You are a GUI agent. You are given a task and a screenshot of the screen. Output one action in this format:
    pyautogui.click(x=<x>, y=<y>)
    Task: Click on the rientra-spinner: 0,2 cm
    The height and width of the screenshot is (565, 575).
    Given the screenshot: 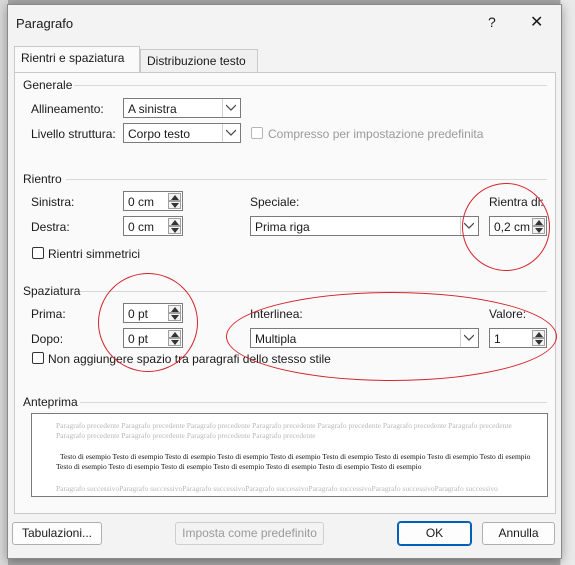 What is the action you would take?
    pyautogui.click(x=518, y=226)
    